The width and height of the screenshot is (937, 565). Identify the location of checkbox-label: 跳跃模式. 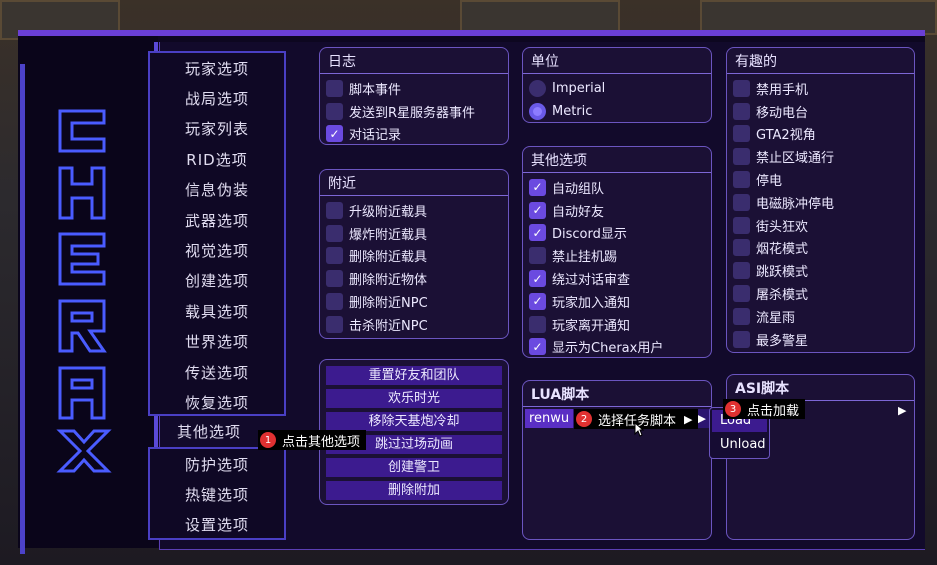
(782, 273).